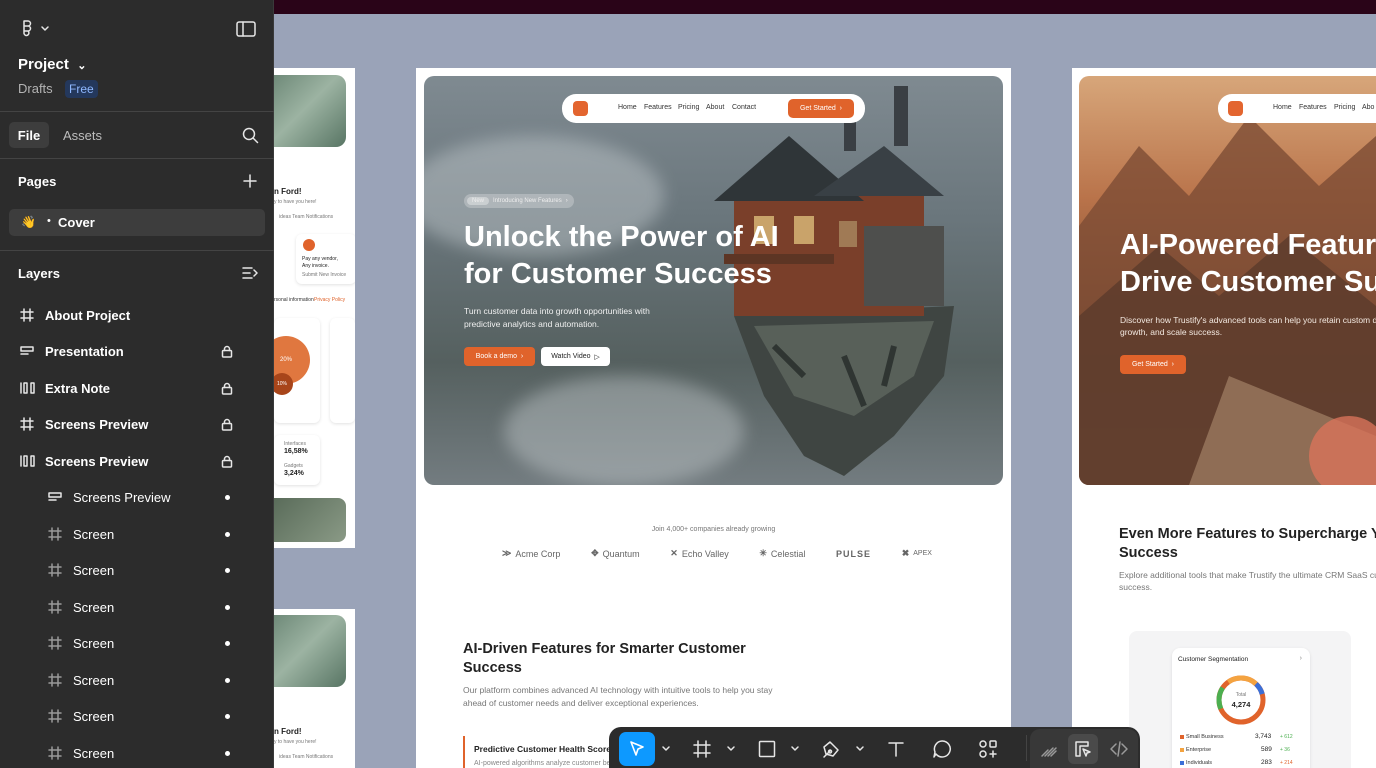 The image size is (1376, 768). What do you see at coordinates (29, 135) in the screenshot?
I see `tab-file: File` at bounding box center [29, 135].